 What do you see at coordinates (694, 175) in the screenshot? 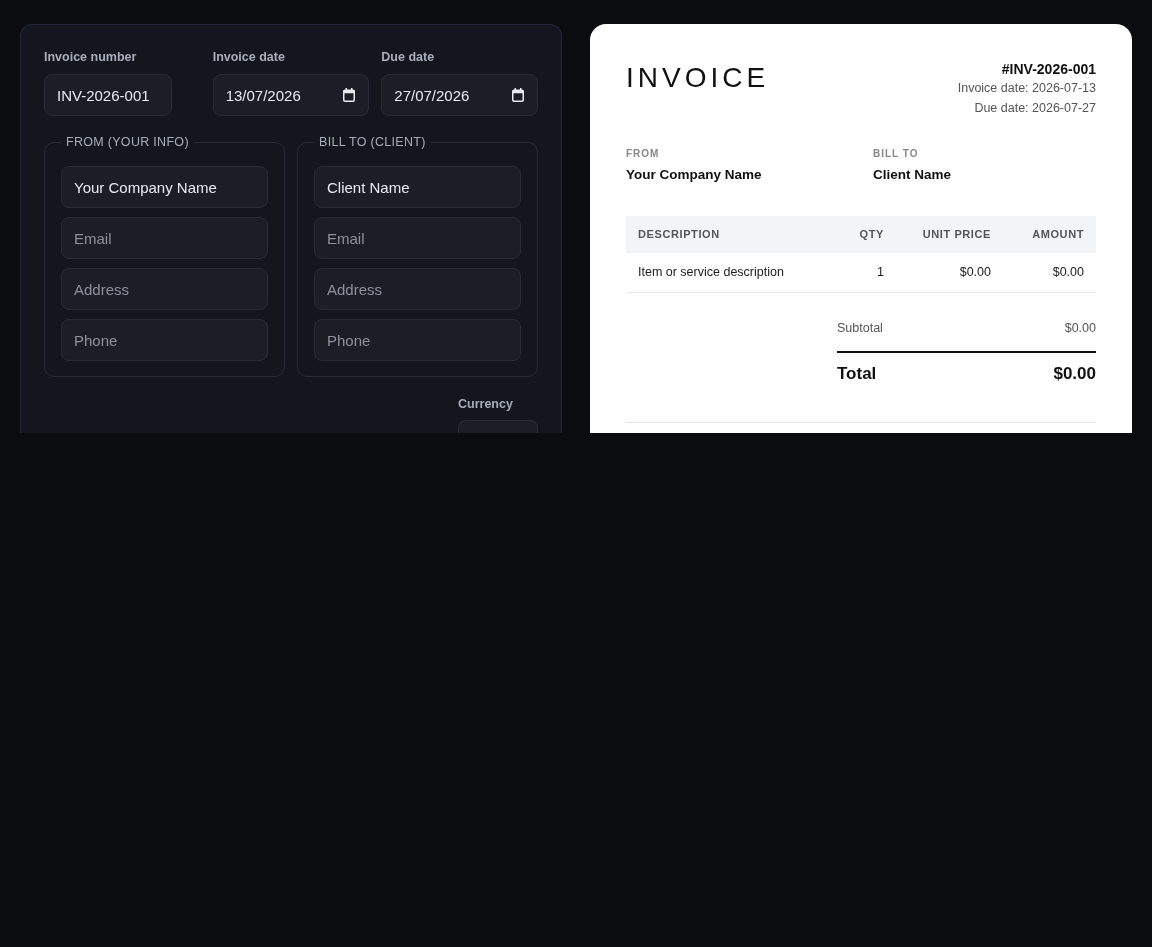
I see `party-name: Your Company Name` at bounding box center [694, 175].